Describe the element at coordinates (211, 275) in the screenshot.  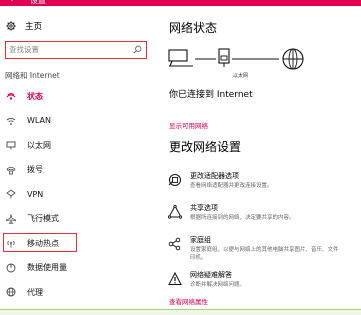
I see `setting-title: 网络疑难解答` at that location.